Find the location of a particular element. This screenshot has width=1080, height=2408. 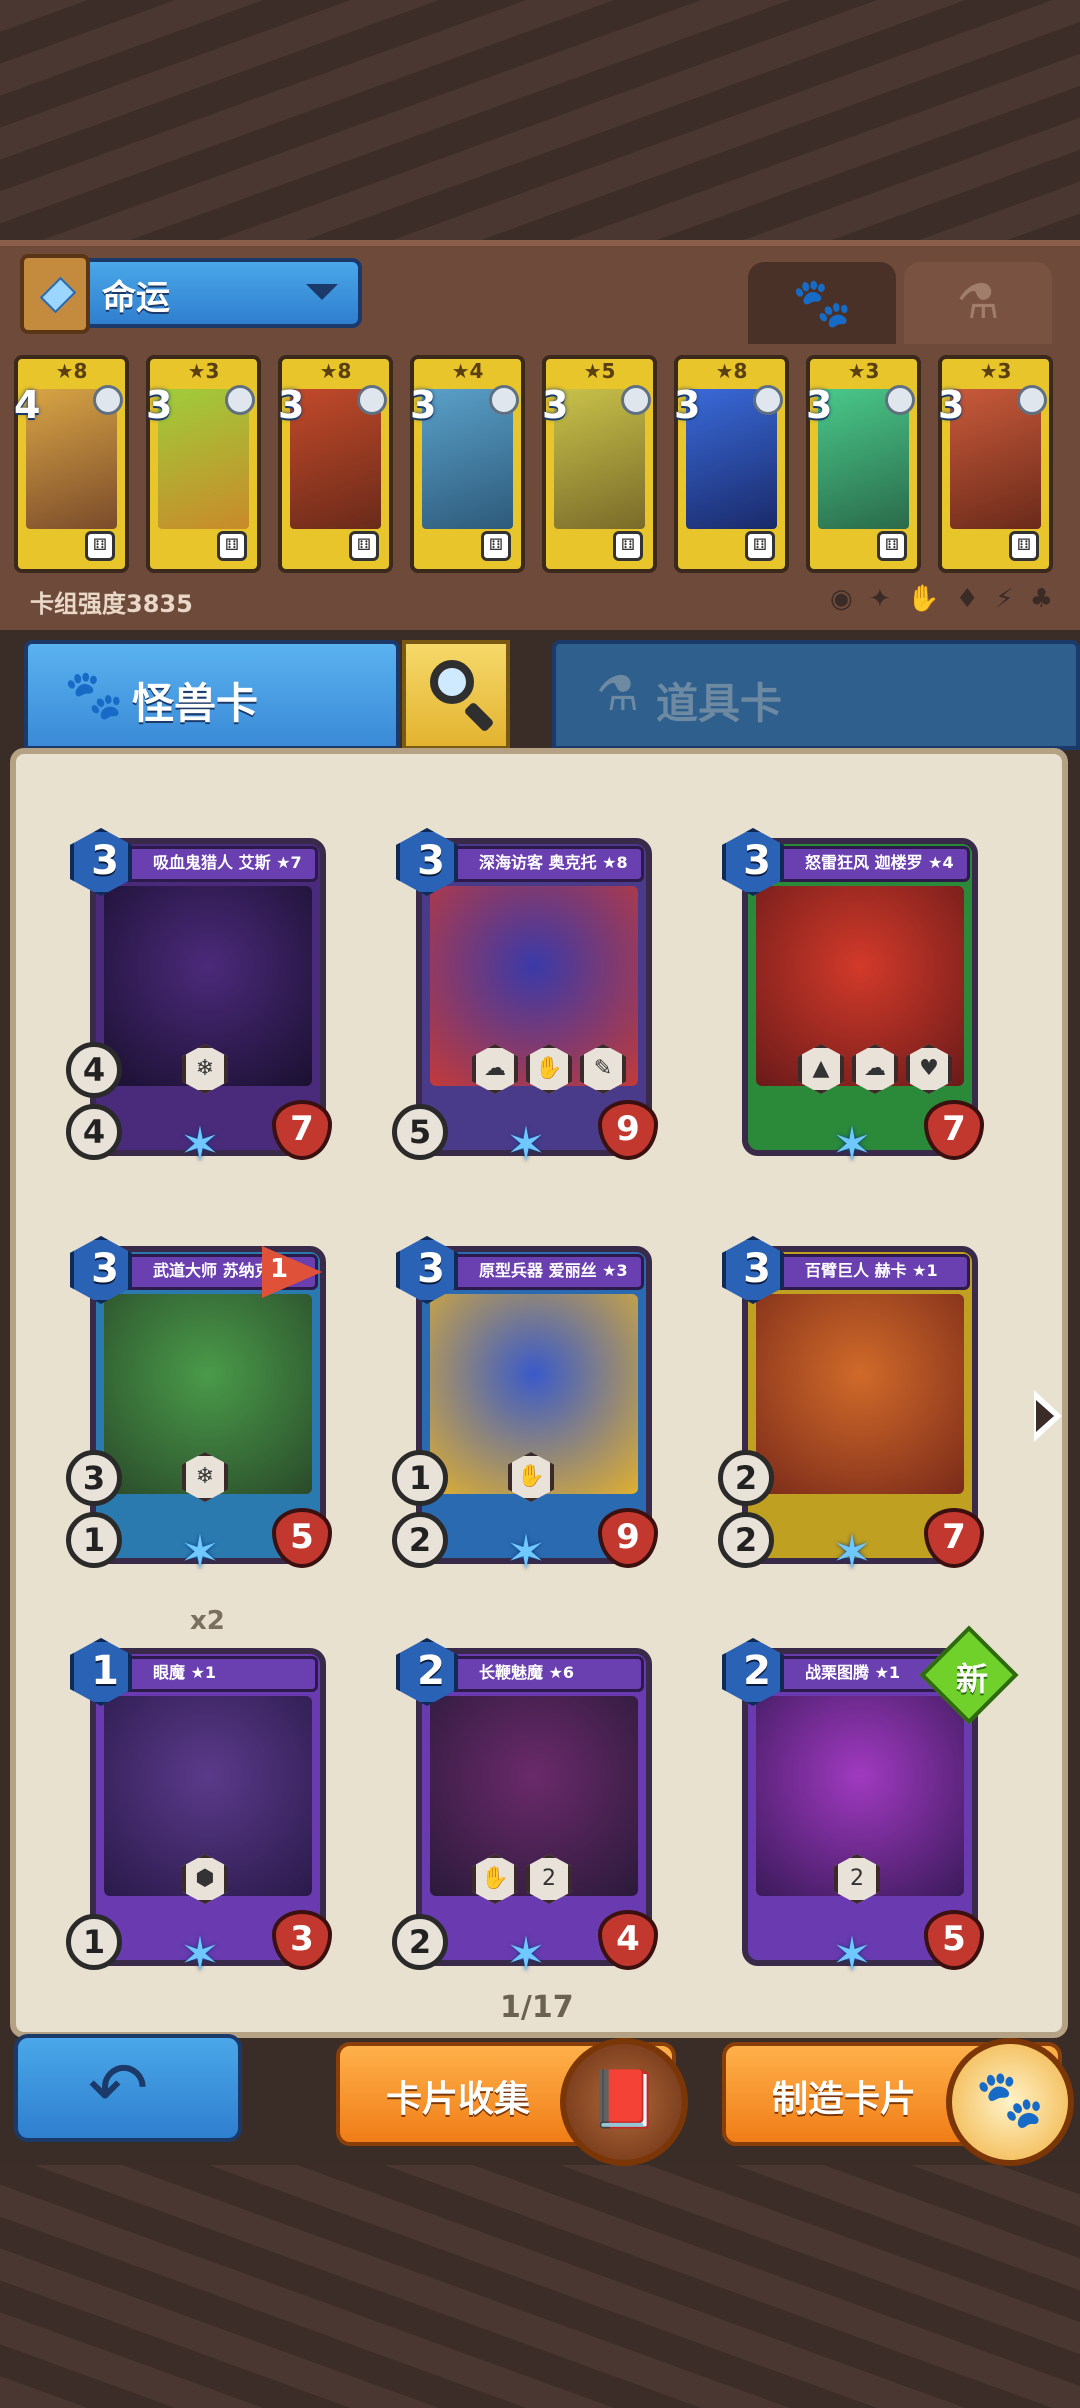

new-label: 新 is located at coordinates (971, 1679).